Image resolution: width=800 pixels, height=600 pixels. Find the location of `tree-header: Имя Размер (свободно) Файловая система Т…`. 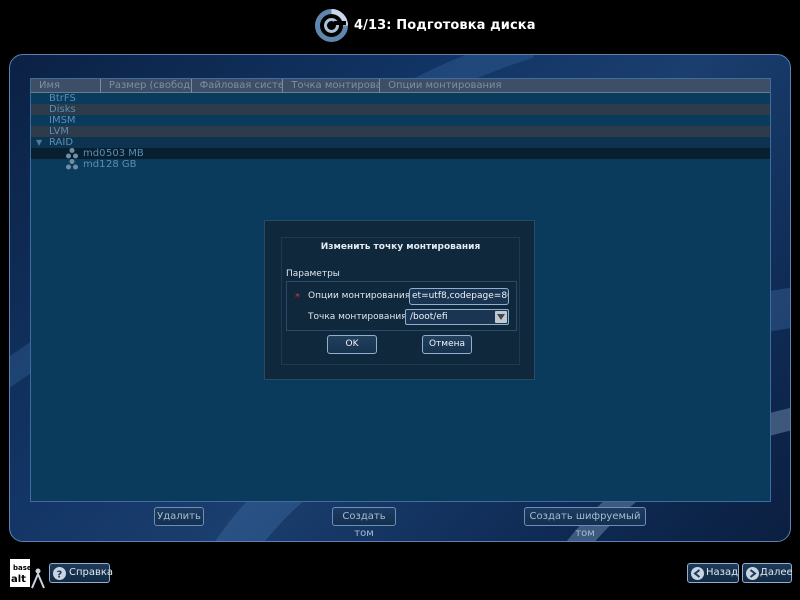

tree-header: Имя Размер (свободно) Файловая система Т… is located at coordinates (400, 86).